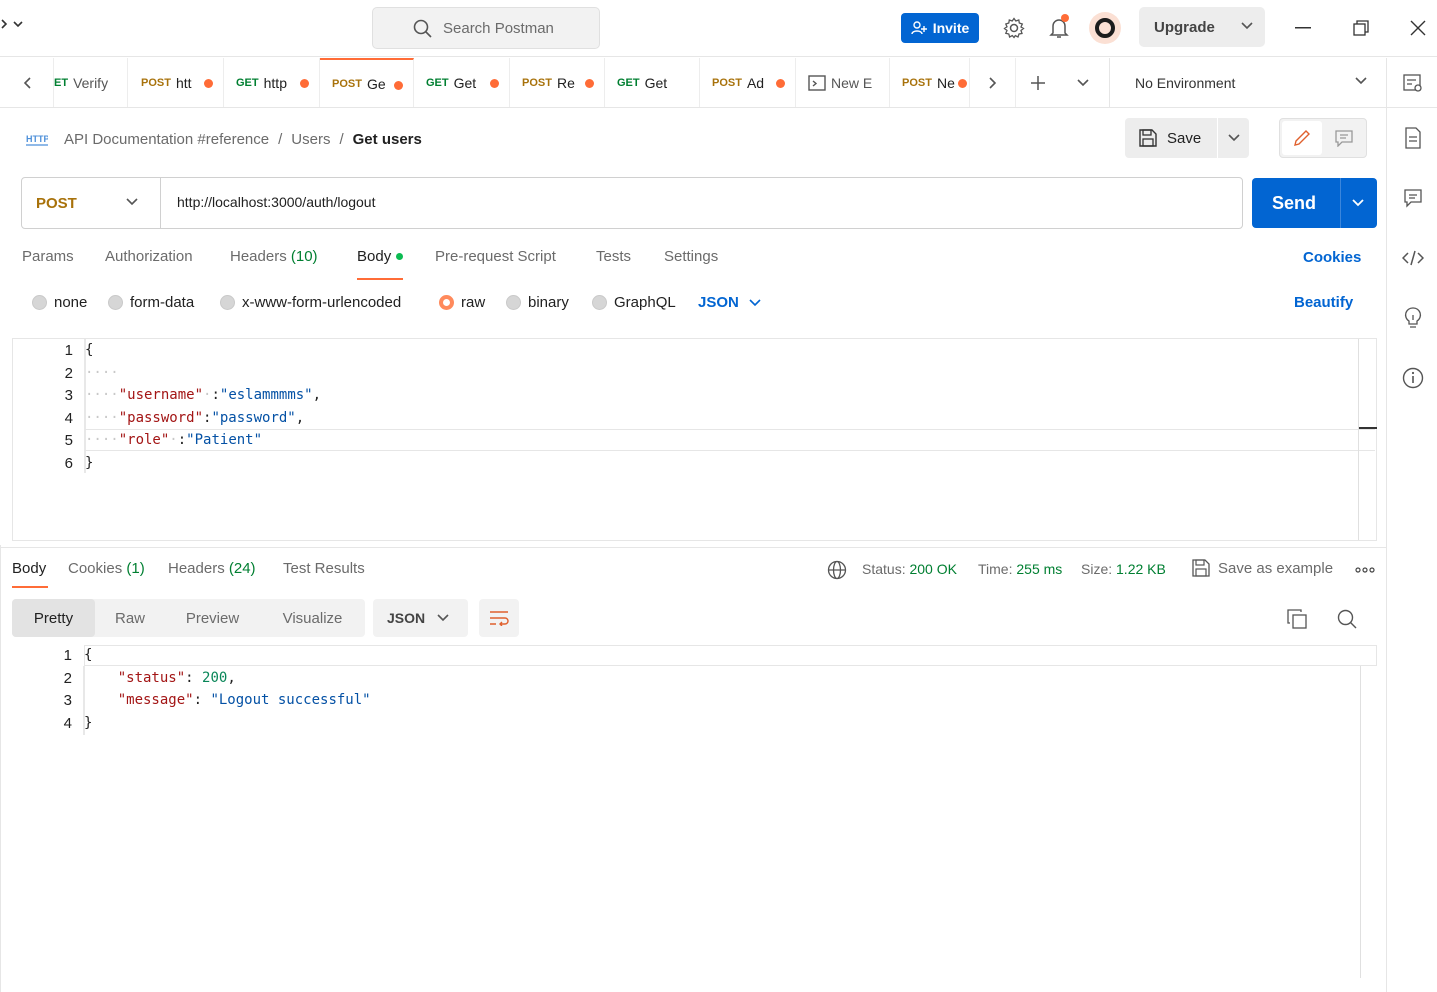 This screenshot has height=992, width=1437. Describe the element at coordinates (59, 302) in the screenshot. I see `radio-none: none` at that location.